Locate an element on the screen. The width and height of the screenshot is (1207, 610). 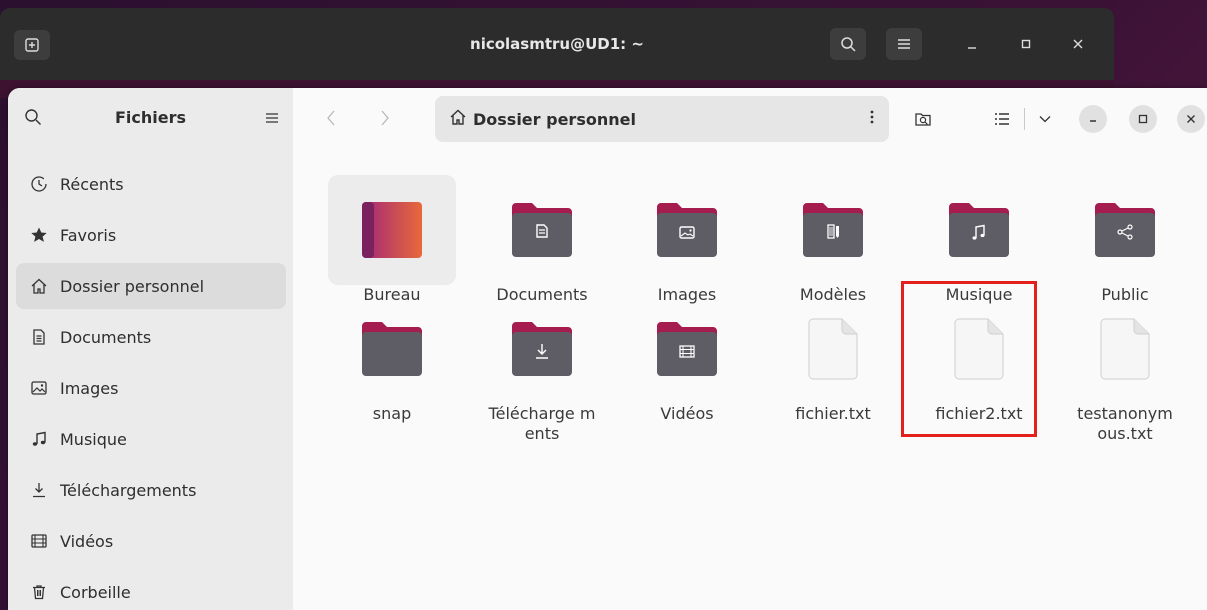
film-icon is located at coordinates (39, 541).